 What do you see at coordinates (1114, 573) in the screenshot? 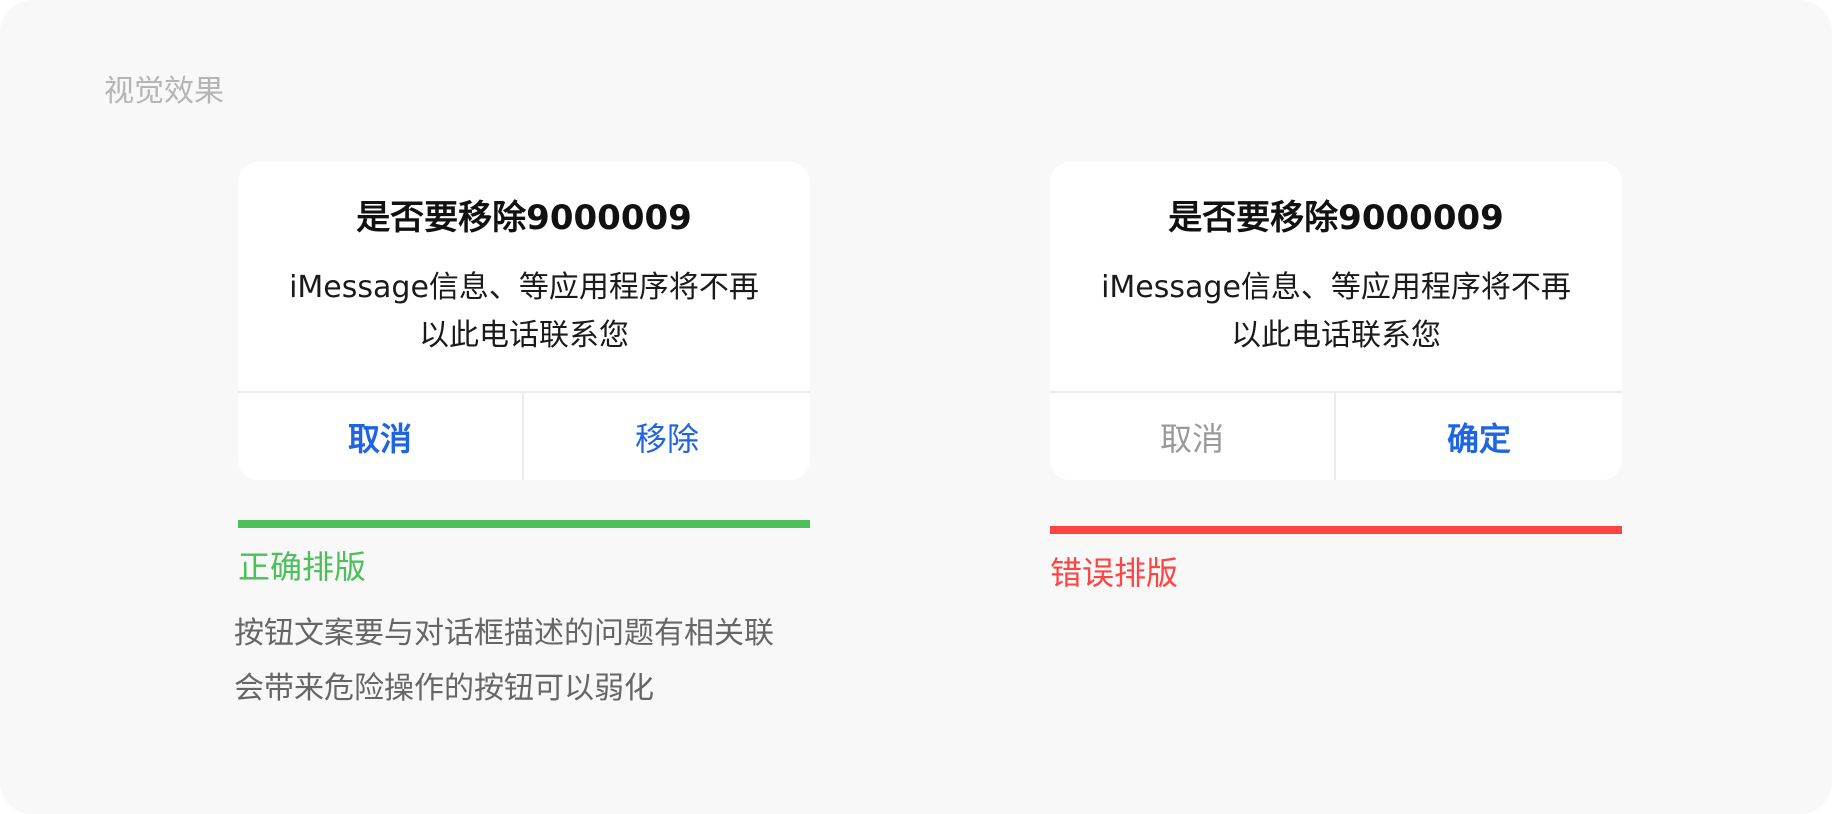
I see `verdict-wrong: 错误排版` at bounding box center [1114, 573].